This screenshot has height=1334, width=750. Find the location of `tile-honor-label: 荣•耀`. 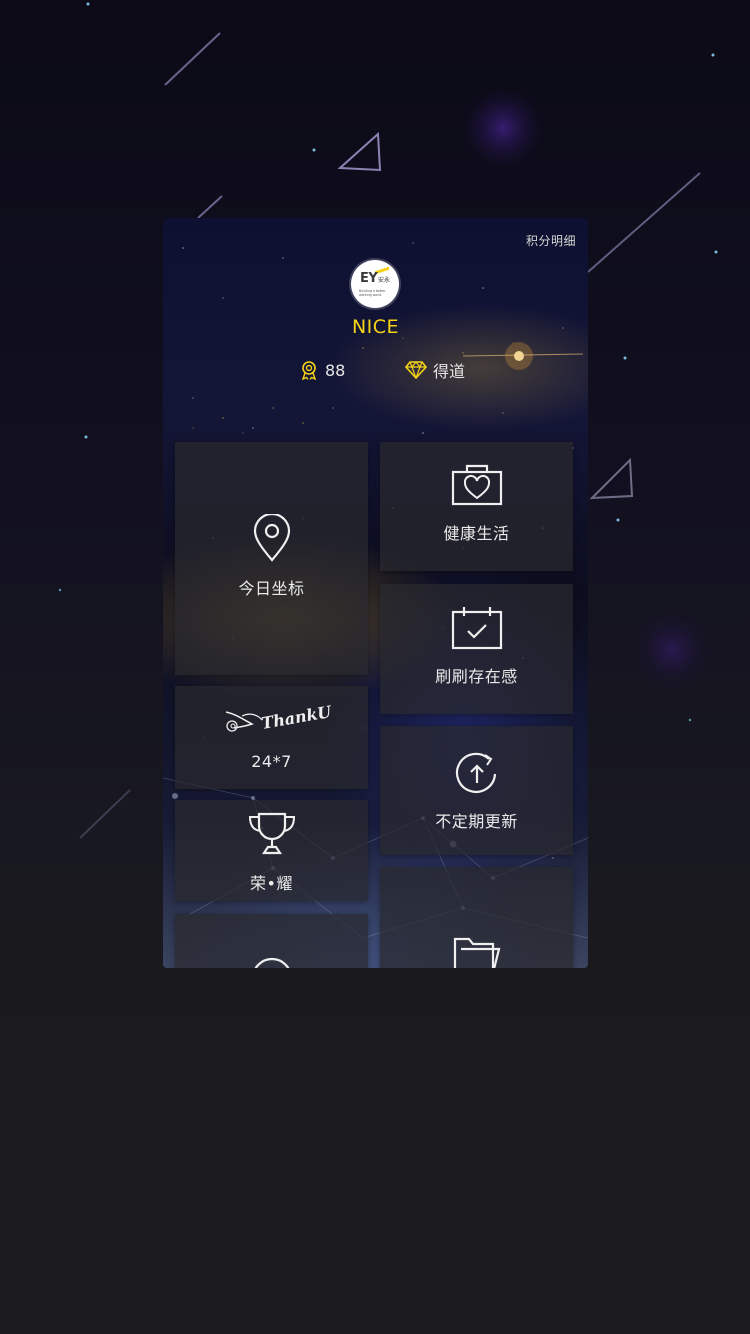

tile-honor-label: 荣•耀 is located at coordinates (271, 883).